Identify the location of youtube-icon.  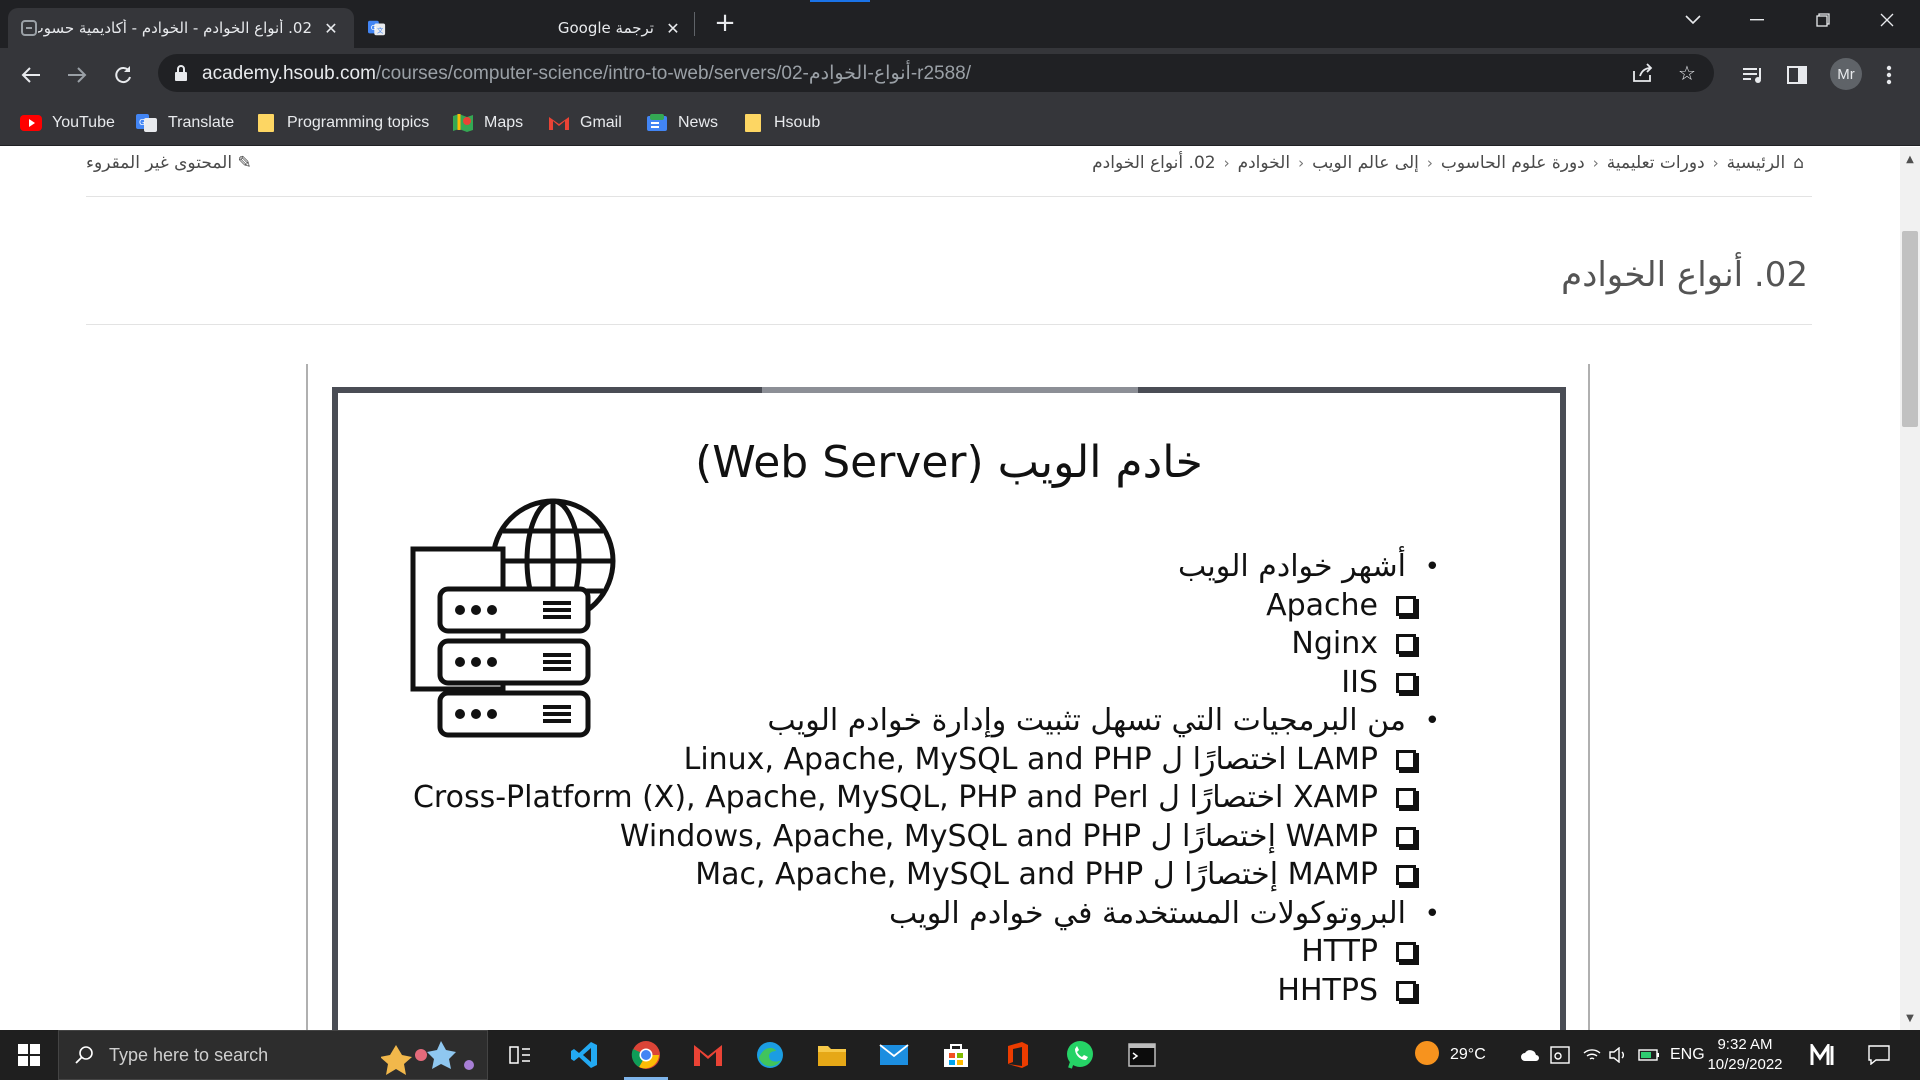
(31, 123).